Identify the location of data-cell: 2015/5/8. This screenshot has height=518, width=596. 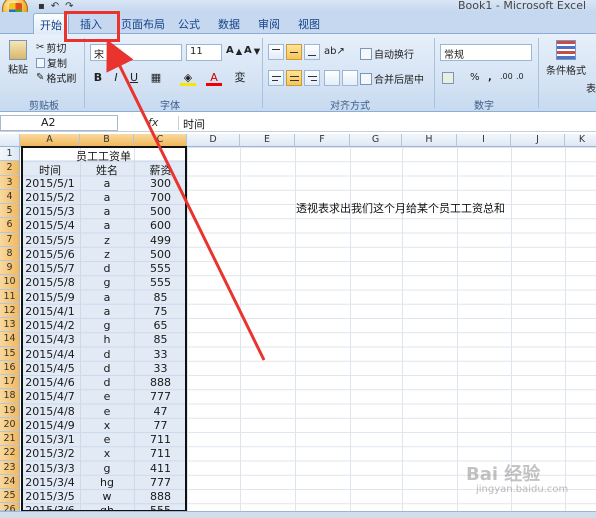
(50, 282).